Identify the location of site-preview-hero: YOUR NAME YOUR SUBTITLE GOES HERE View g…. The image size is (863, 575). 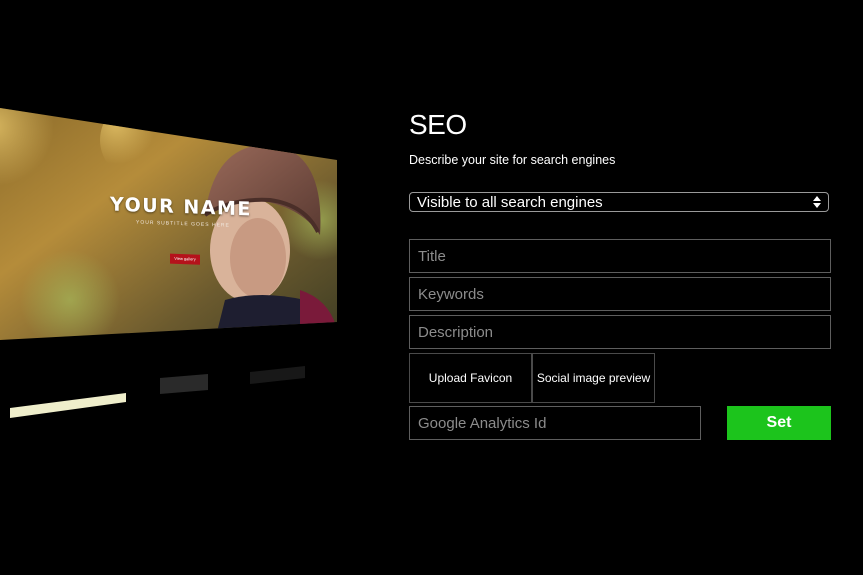
(181, 229).